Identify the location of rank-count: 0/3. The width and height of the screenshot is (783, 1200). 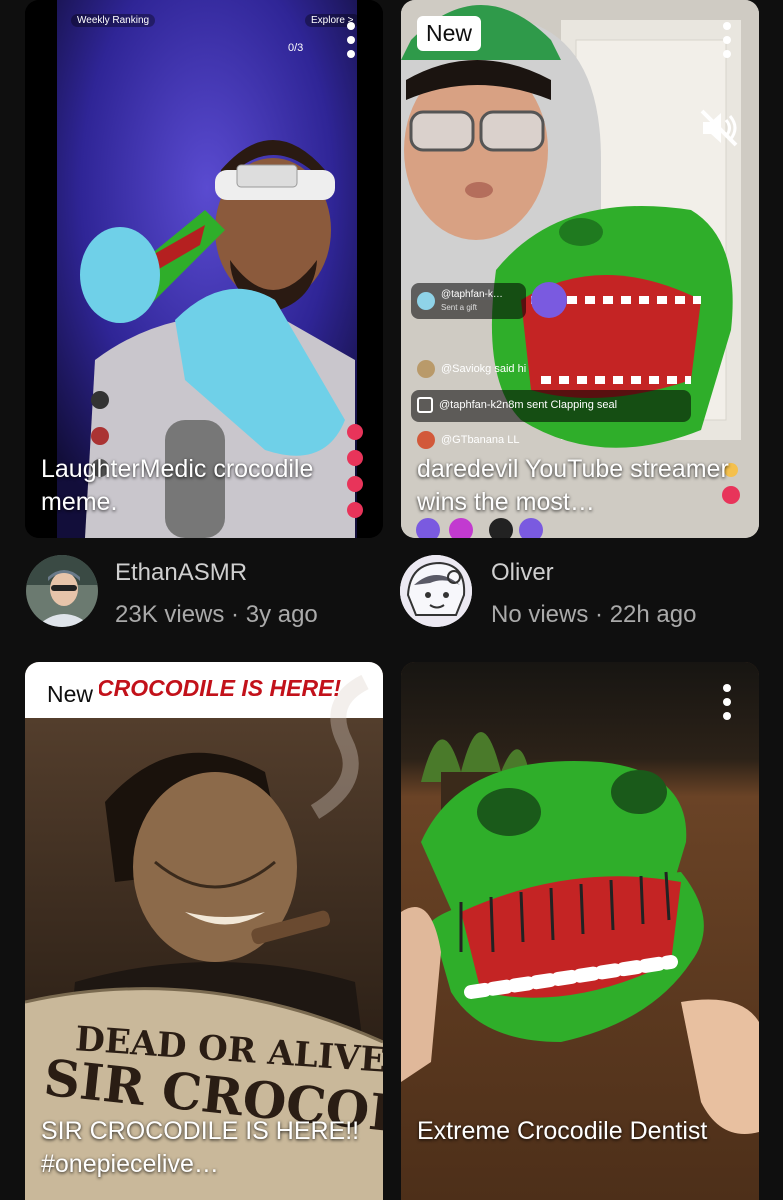
(296, 48).